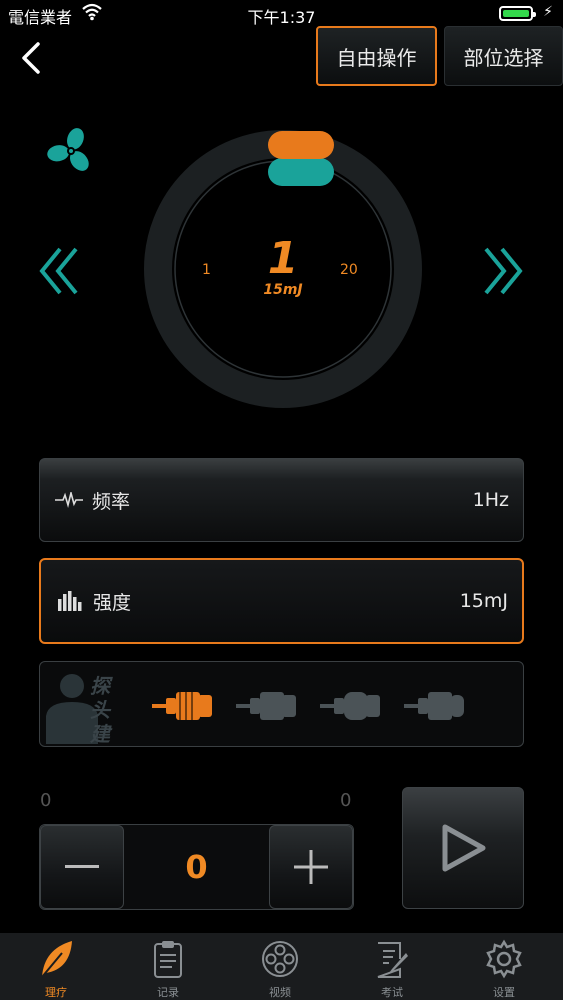  What do you see at coordinates (490, 500) in the screenshot?
I see `frequency-value: 1Hz` at bounding box center [490, 500].